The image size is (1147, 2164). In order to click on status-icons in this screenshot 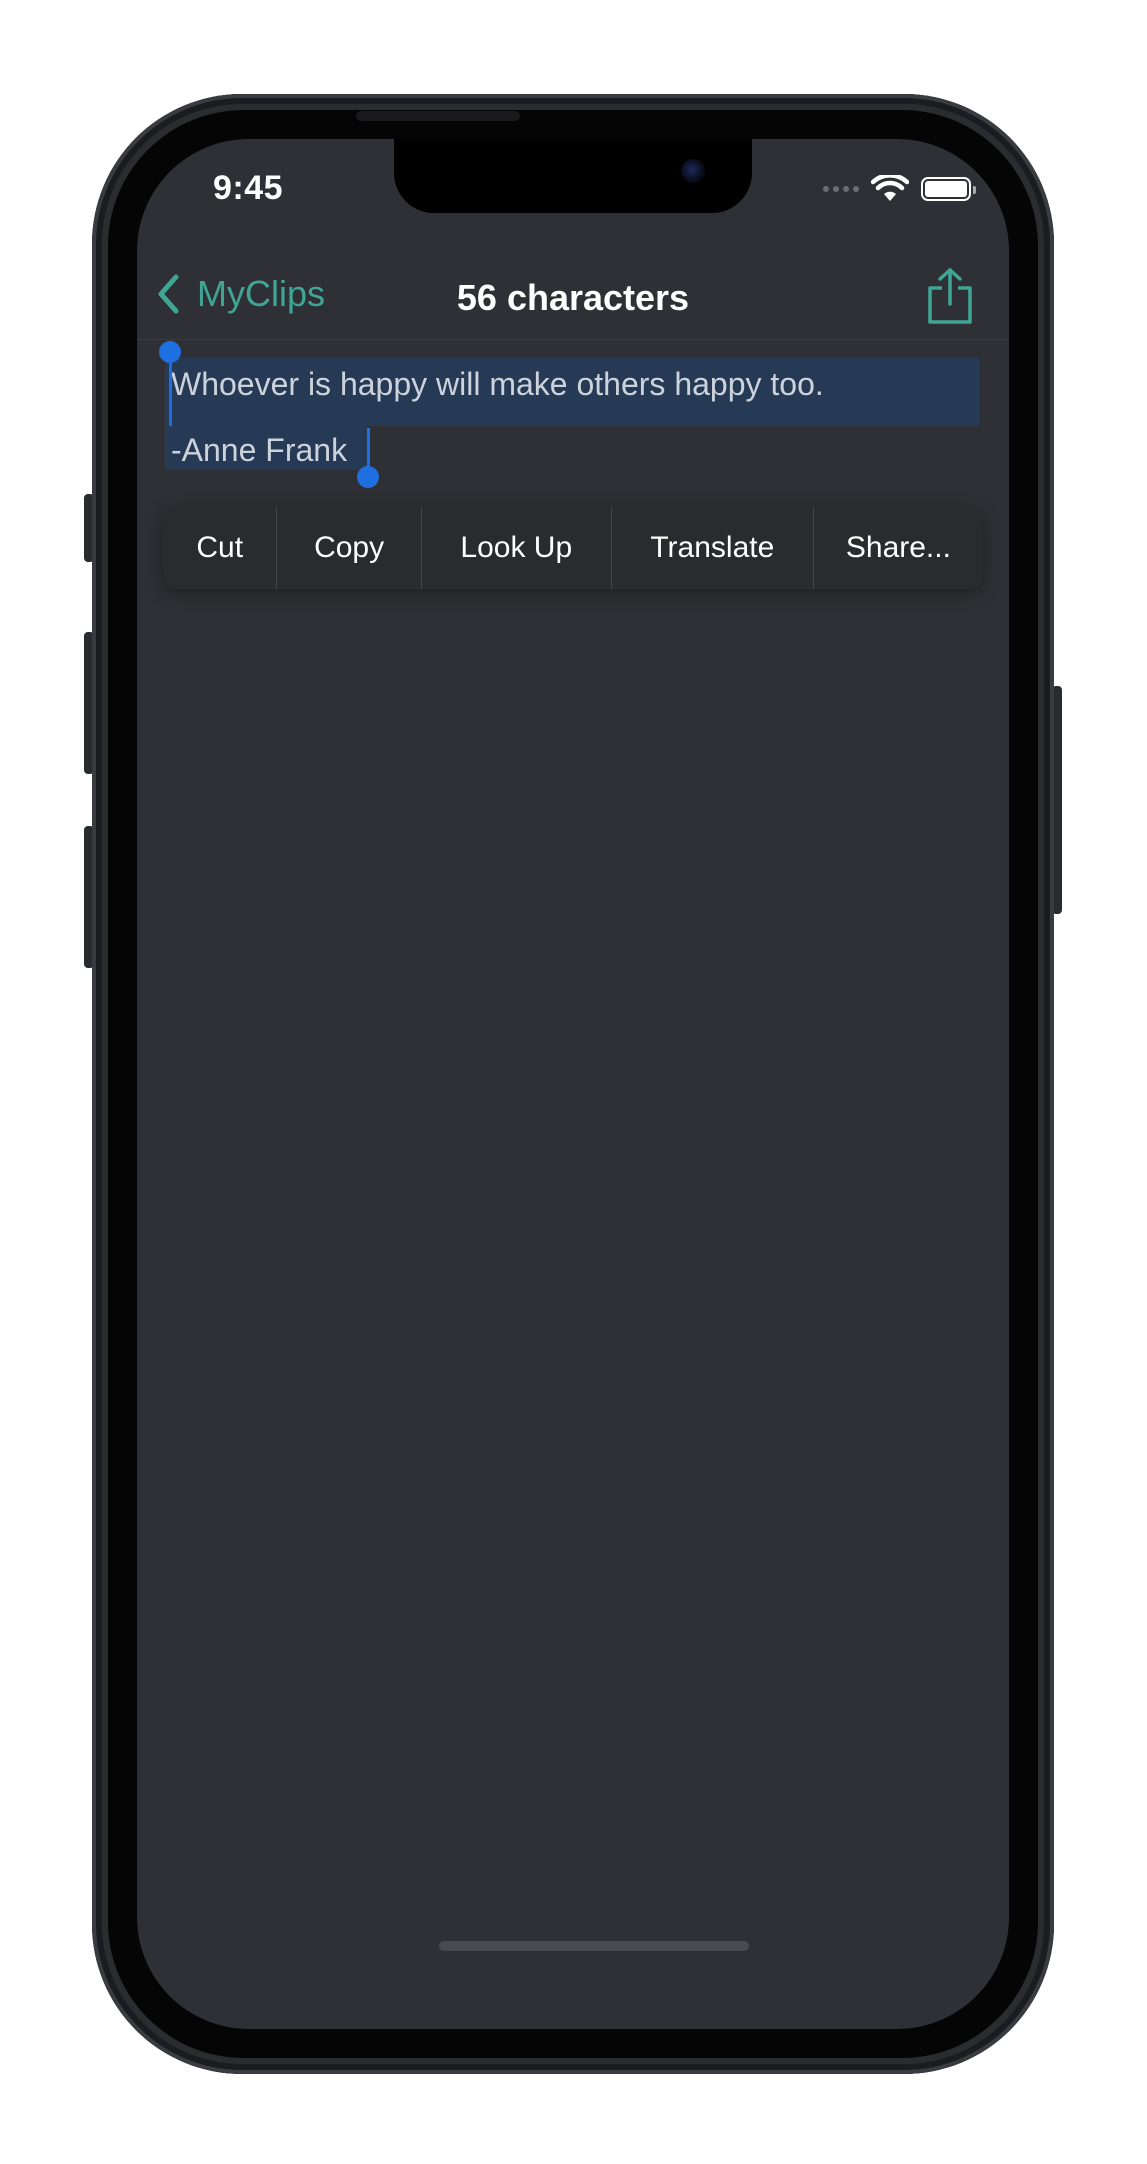, I will do `click(899, 189)`.